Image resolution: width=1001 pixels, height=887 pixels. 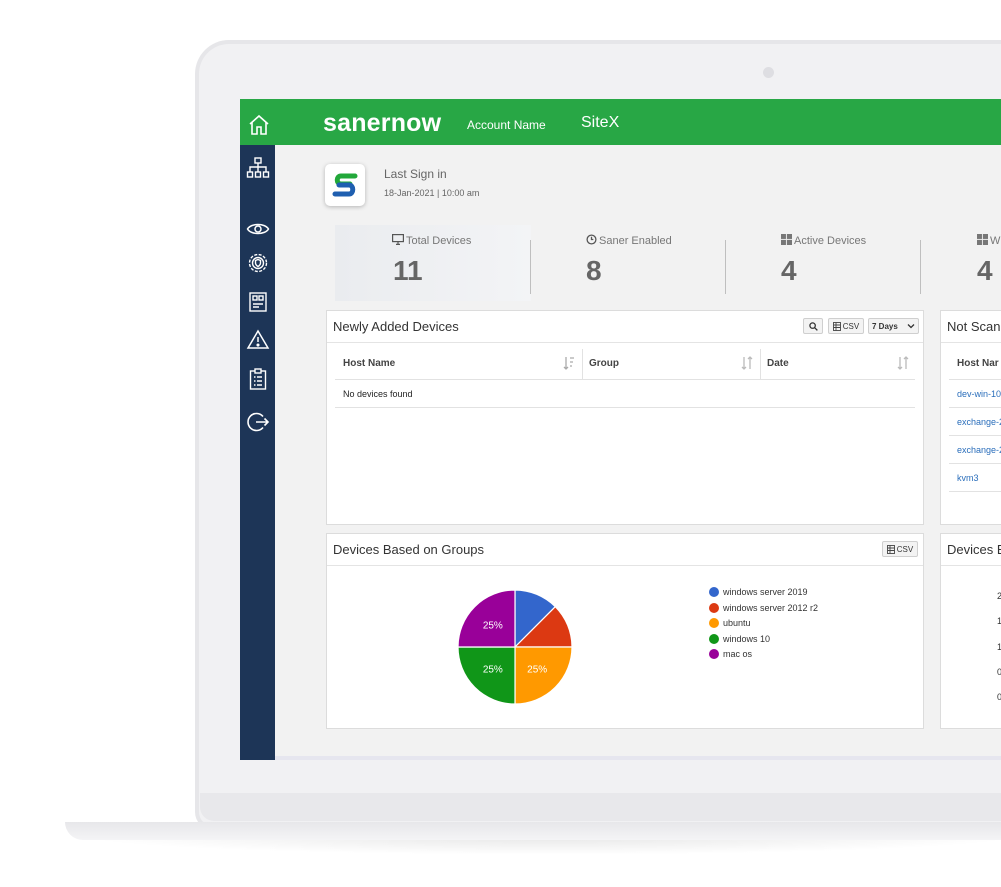 What do you see at coordinates (778, 363) in the screenshot?
I see `column-header-date: Date` at bounding box center [778, 363].